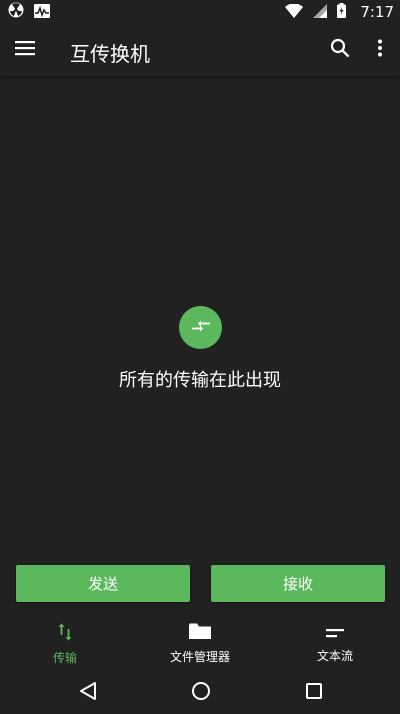 This screenshot has width=400, height=714. Describe the element at coordinates (298, 583) in the screenshot. I see `receive-button: 接收` at that location.